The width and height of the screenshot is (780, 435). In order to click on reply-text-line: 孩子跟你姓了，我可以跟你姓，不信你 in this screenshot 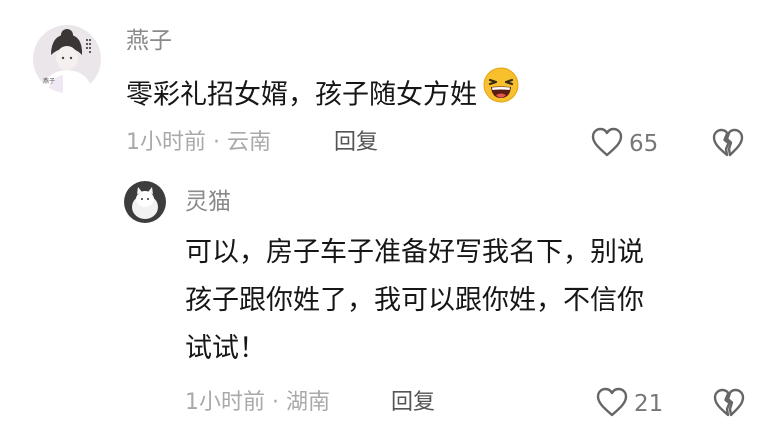, I will do `click(414, 300)`.